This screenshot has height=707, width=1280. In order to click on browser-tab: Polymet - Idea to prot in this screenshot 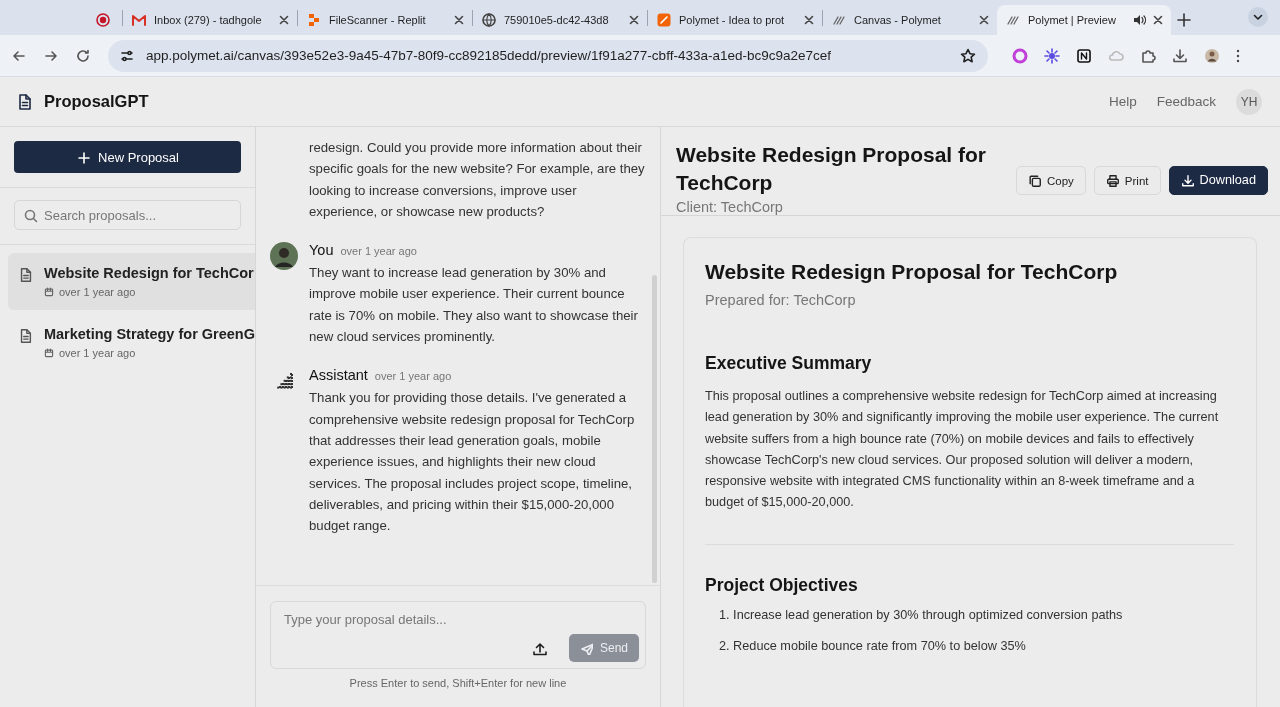, I will do `click(735, 20)`.